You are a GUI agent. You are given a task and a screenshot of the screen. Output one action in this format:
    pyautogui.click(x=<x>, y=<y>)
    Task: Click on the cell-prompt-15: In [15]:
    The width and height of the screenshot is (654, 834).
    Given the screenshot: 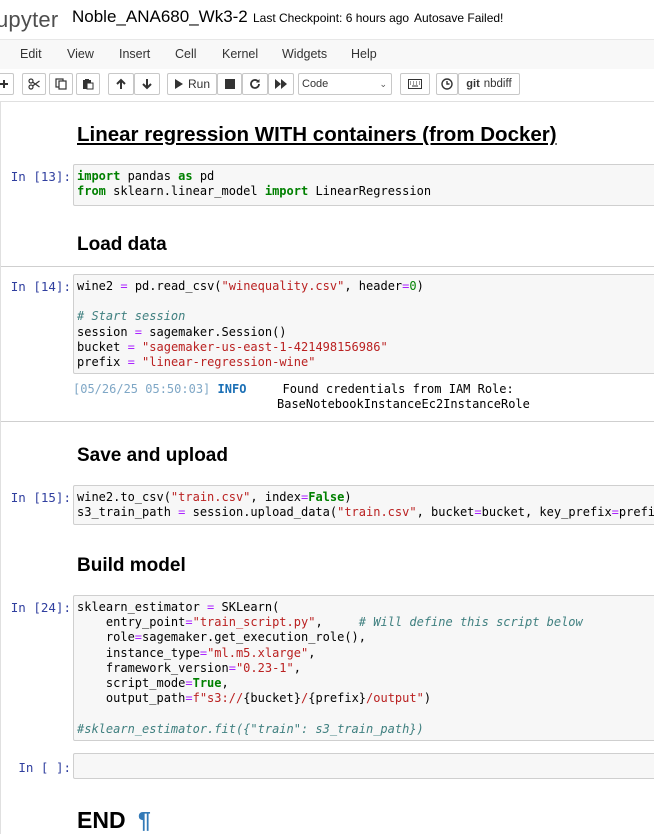 What is the action you would take?
    pyautogui.click(x=40, y=497)
    